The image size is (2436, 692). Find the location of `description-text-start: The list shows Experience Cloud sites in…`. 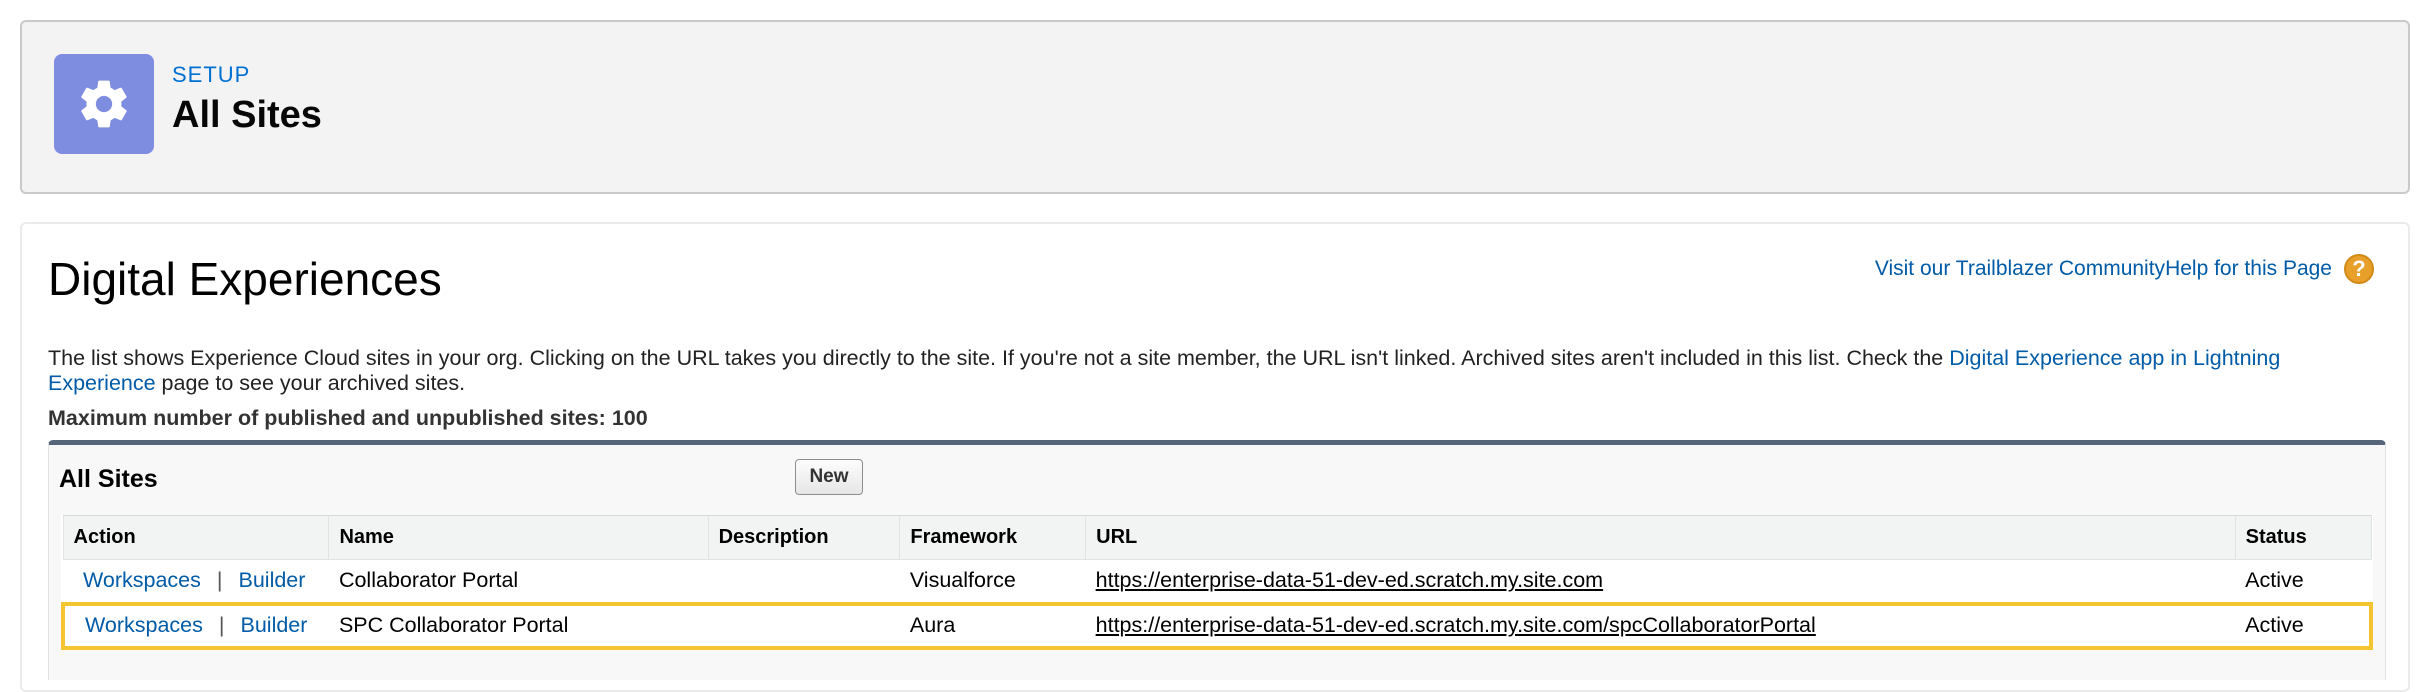

description-text-start: The list shows Experience Cloud sites in… is located at coordinates (999, 358).